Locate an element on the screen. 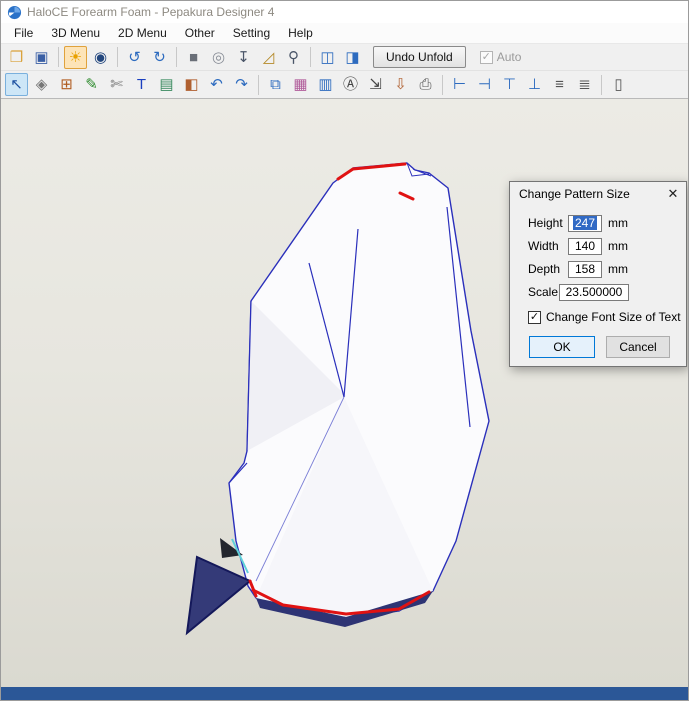 This screenshot has width=689, height=701. align-bottom-icon: ⊥ is located at coordinates (534, 84).